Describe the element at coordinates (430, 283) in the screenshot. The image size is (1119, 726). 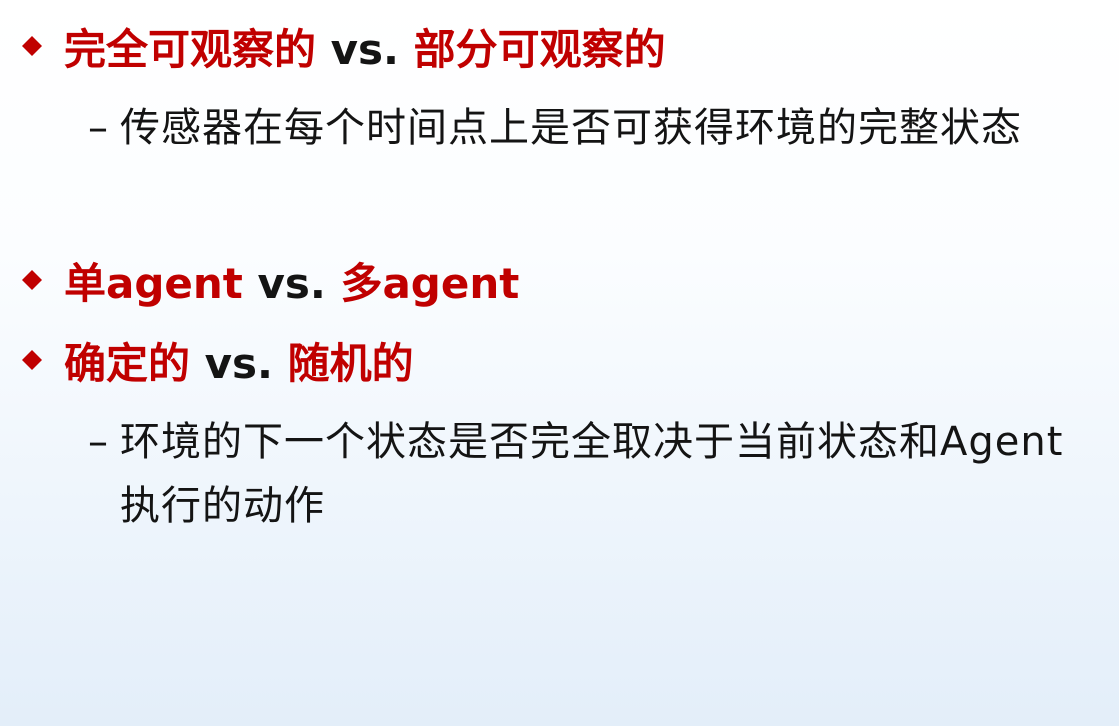
I see `term-right: 多agent` at that location.